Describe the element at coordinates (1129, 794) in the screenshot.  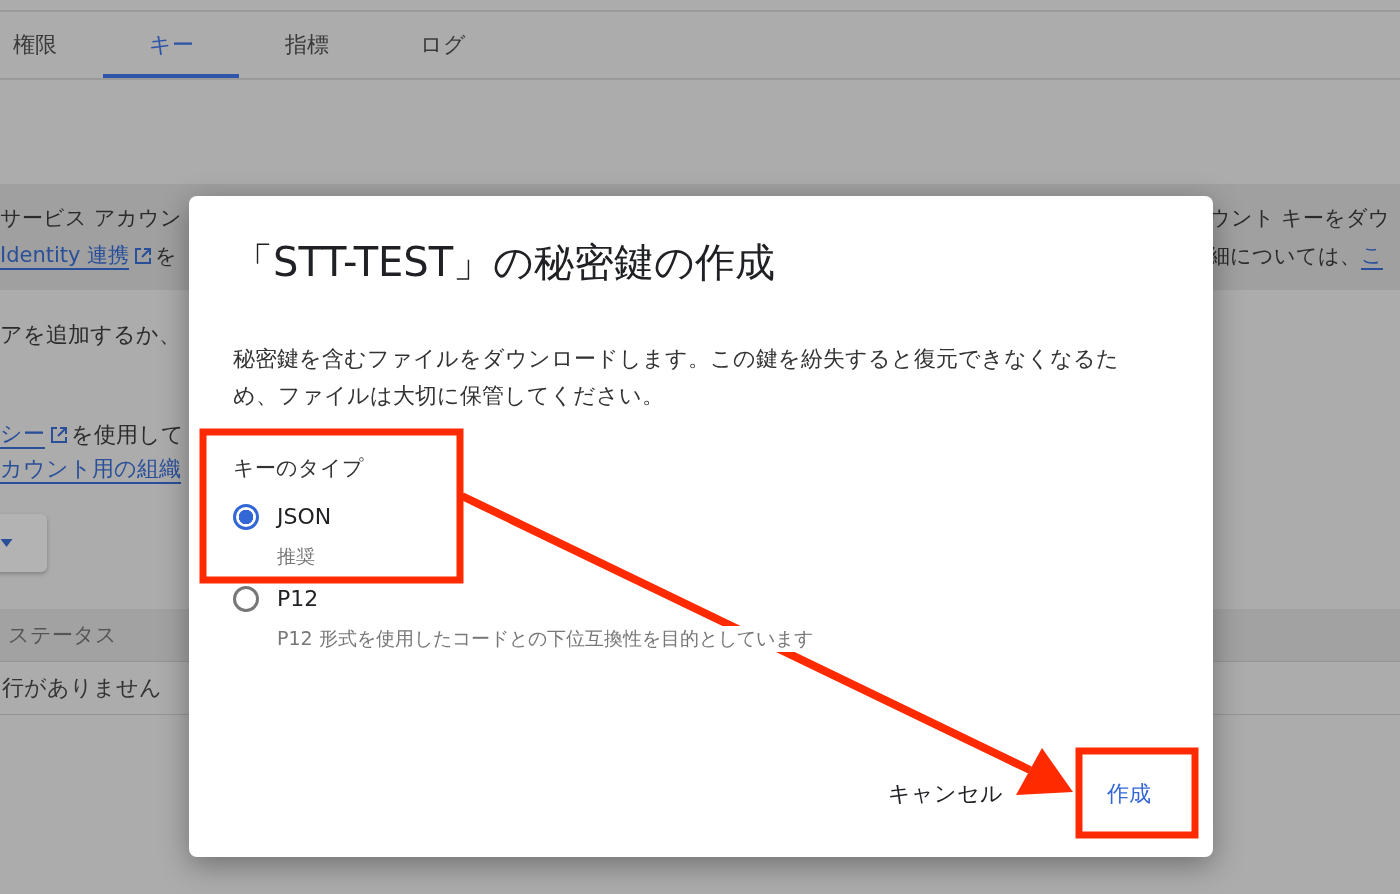
I see `create-button: 作成` at that location.